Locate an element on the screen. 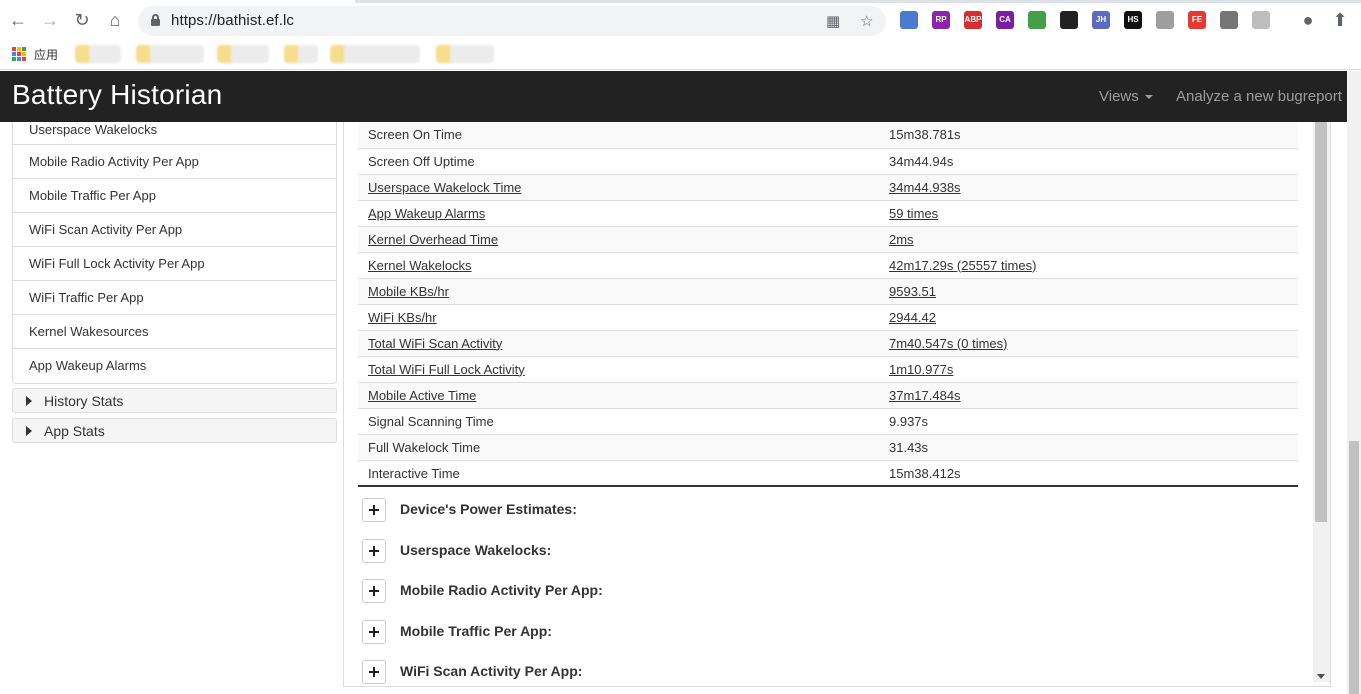 The width and height of the screenshot is (1361, 694). views-dropdown: Views is located at coordinates (1126, 96).